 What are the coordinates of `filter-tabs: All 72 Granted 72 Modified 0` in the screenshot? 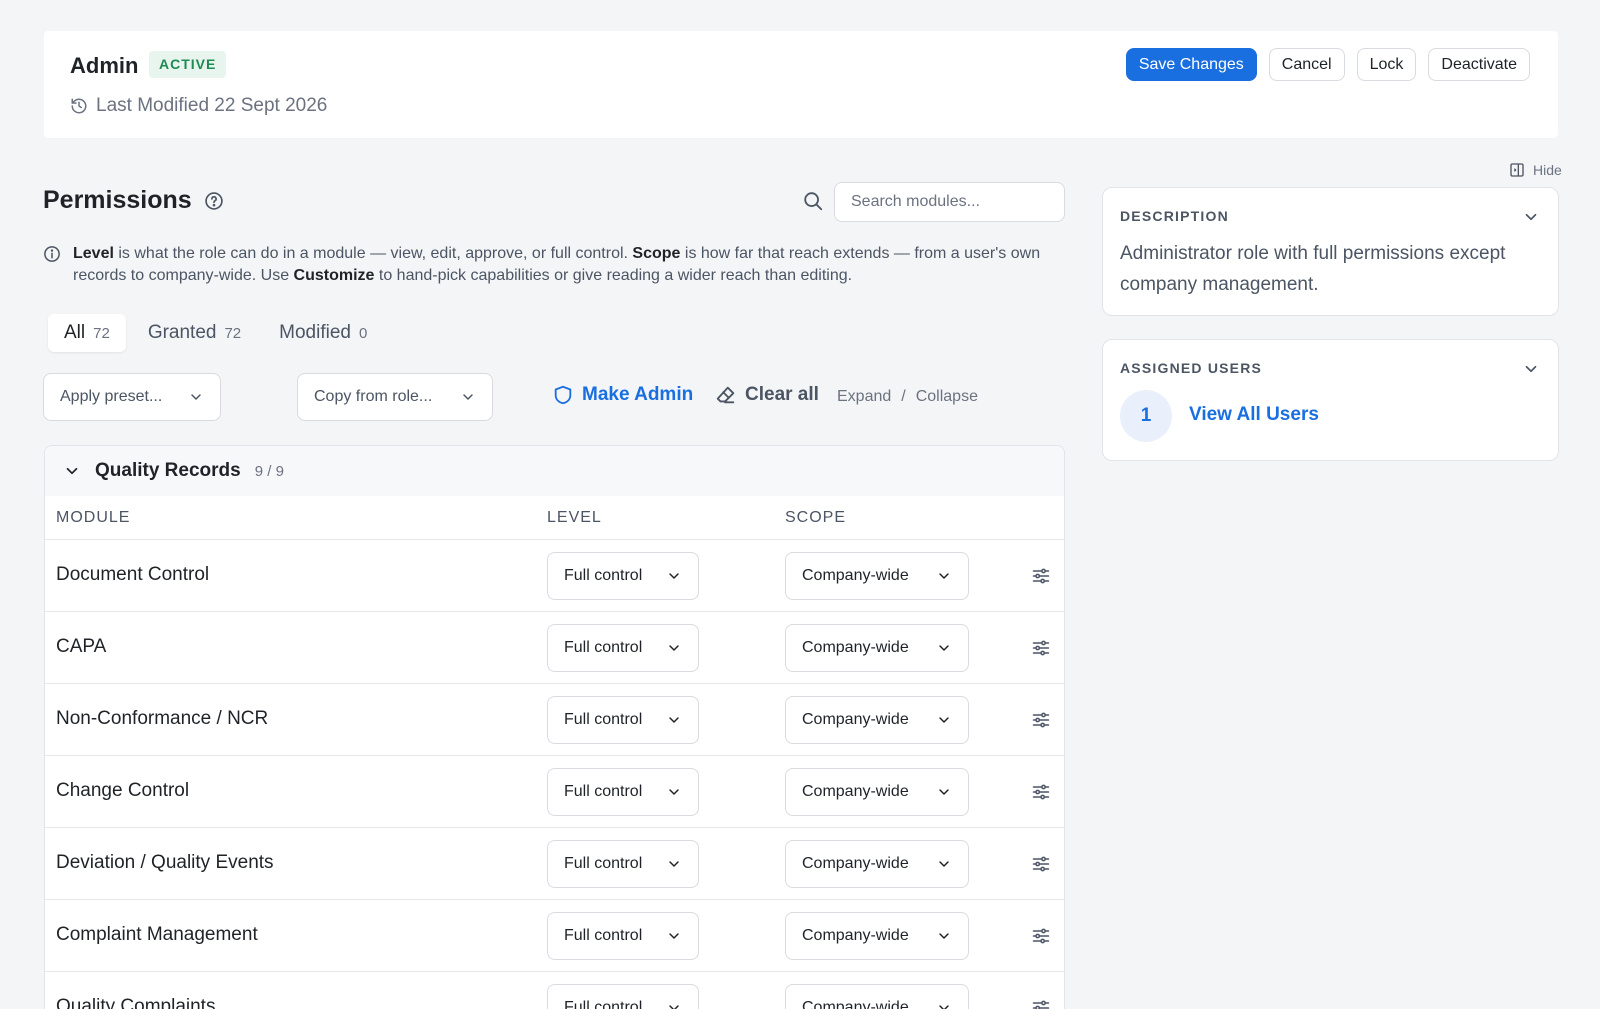 It's located at (218, 333).